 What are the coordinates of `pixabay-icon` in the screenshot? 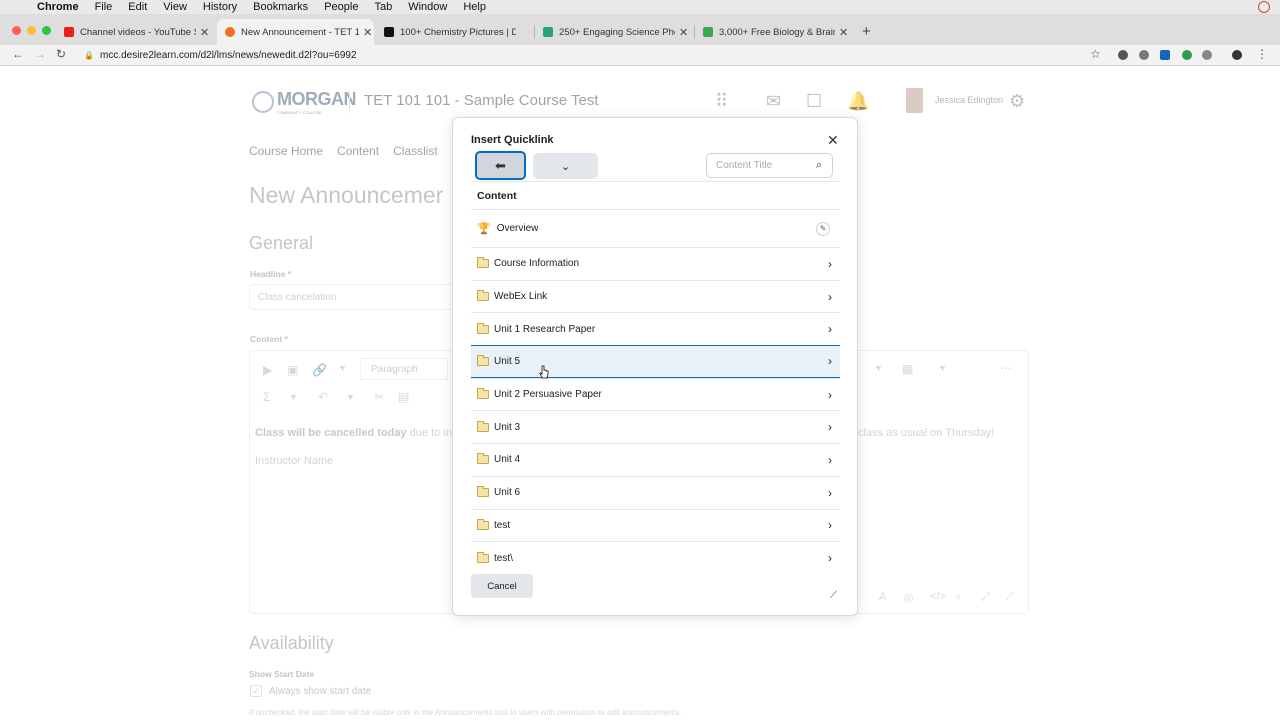 It's located at (708, 32).